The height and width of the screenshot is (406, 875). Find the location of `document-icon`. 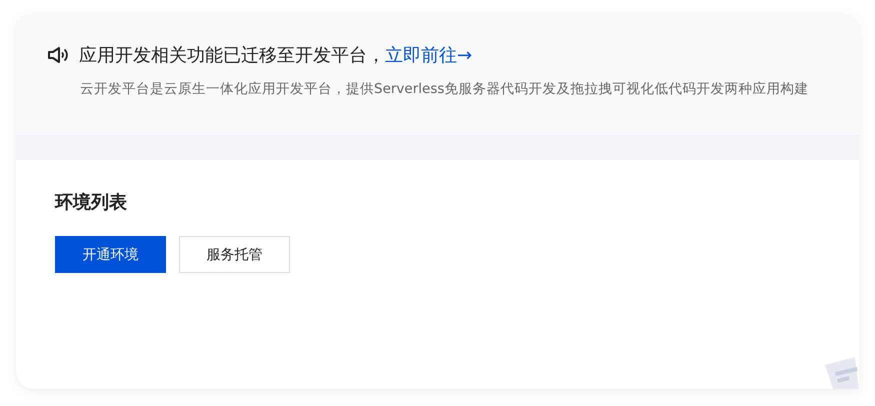

document-icon is located at coordinates (842, 372).